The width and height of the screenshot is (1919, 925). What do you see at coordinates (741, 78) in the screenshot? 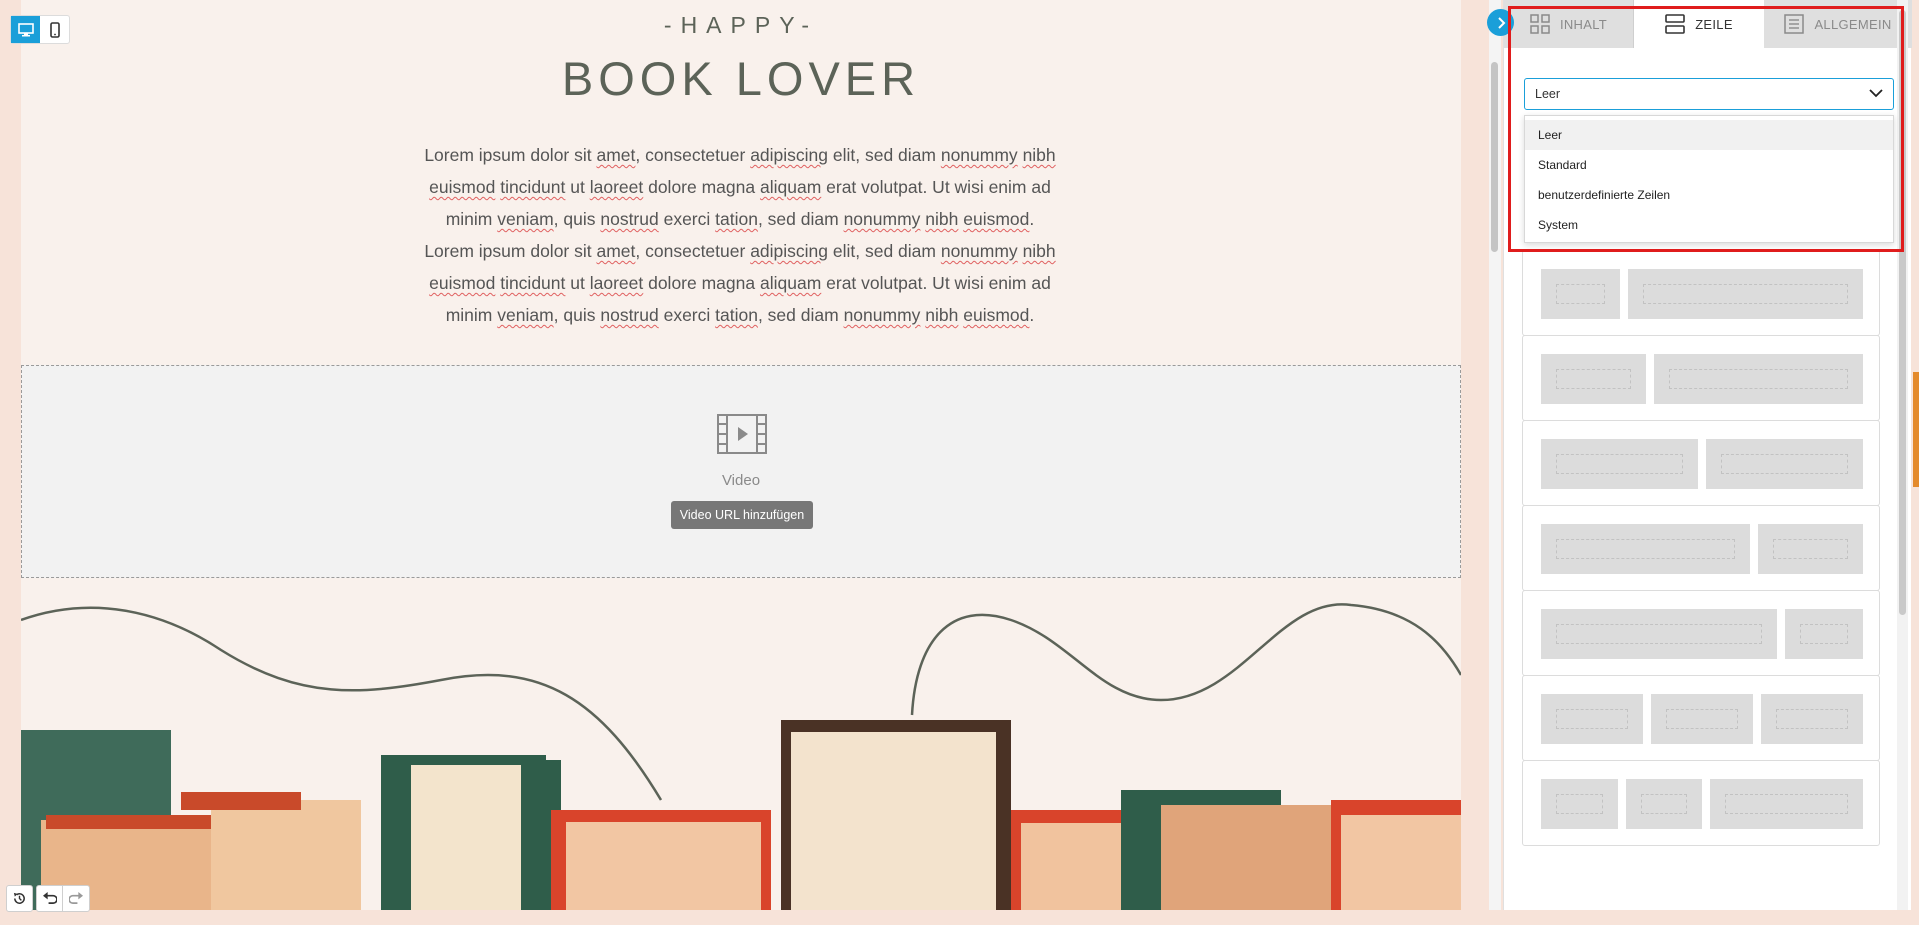
I see `page-title: BOOK LOVER` at bounding box center [741, 78].